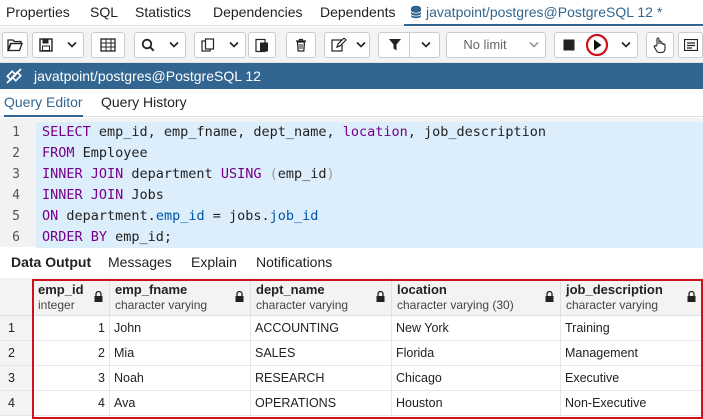 This screenshot has width=703, height=420. I want to click on tab-explain: Explain, so click(214, 263).